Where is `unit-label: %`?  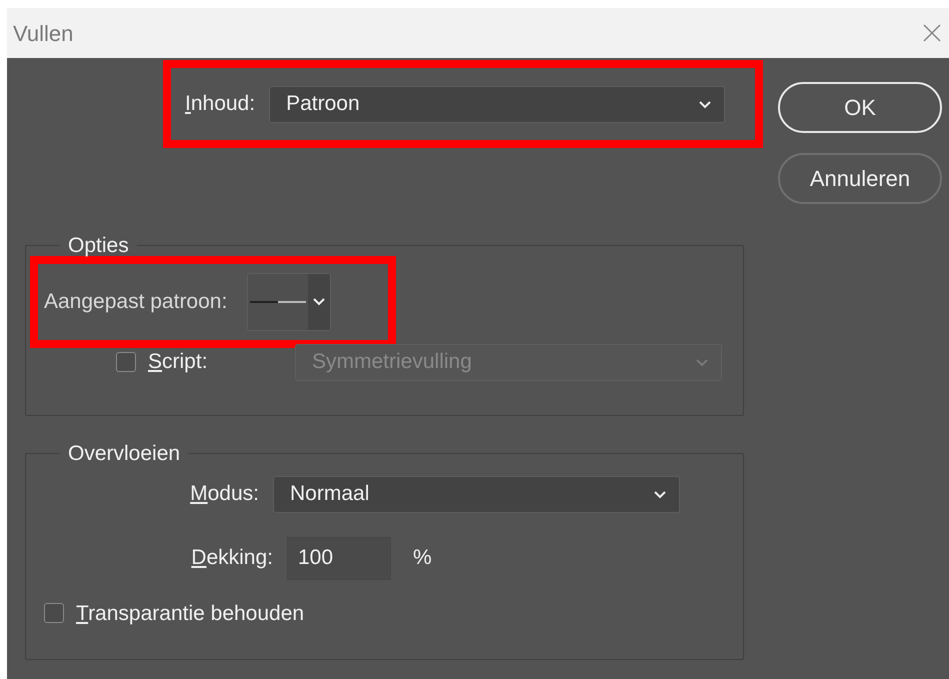 unit-label: % is located at coordinates (422, 558).